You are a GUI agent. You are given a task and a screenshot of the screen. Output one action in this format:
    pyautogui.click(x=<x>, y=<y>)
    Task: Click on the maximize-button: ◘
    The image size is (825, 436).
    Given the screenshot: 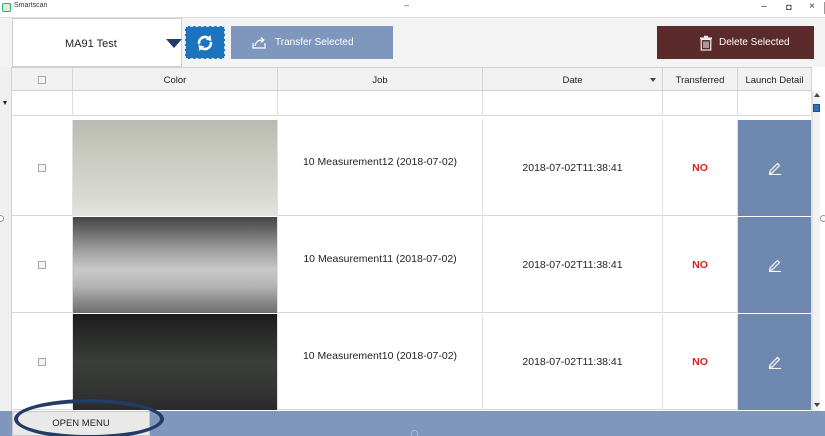 What is the action you would take?
    pyautogui.click(x=789, y=7)
    